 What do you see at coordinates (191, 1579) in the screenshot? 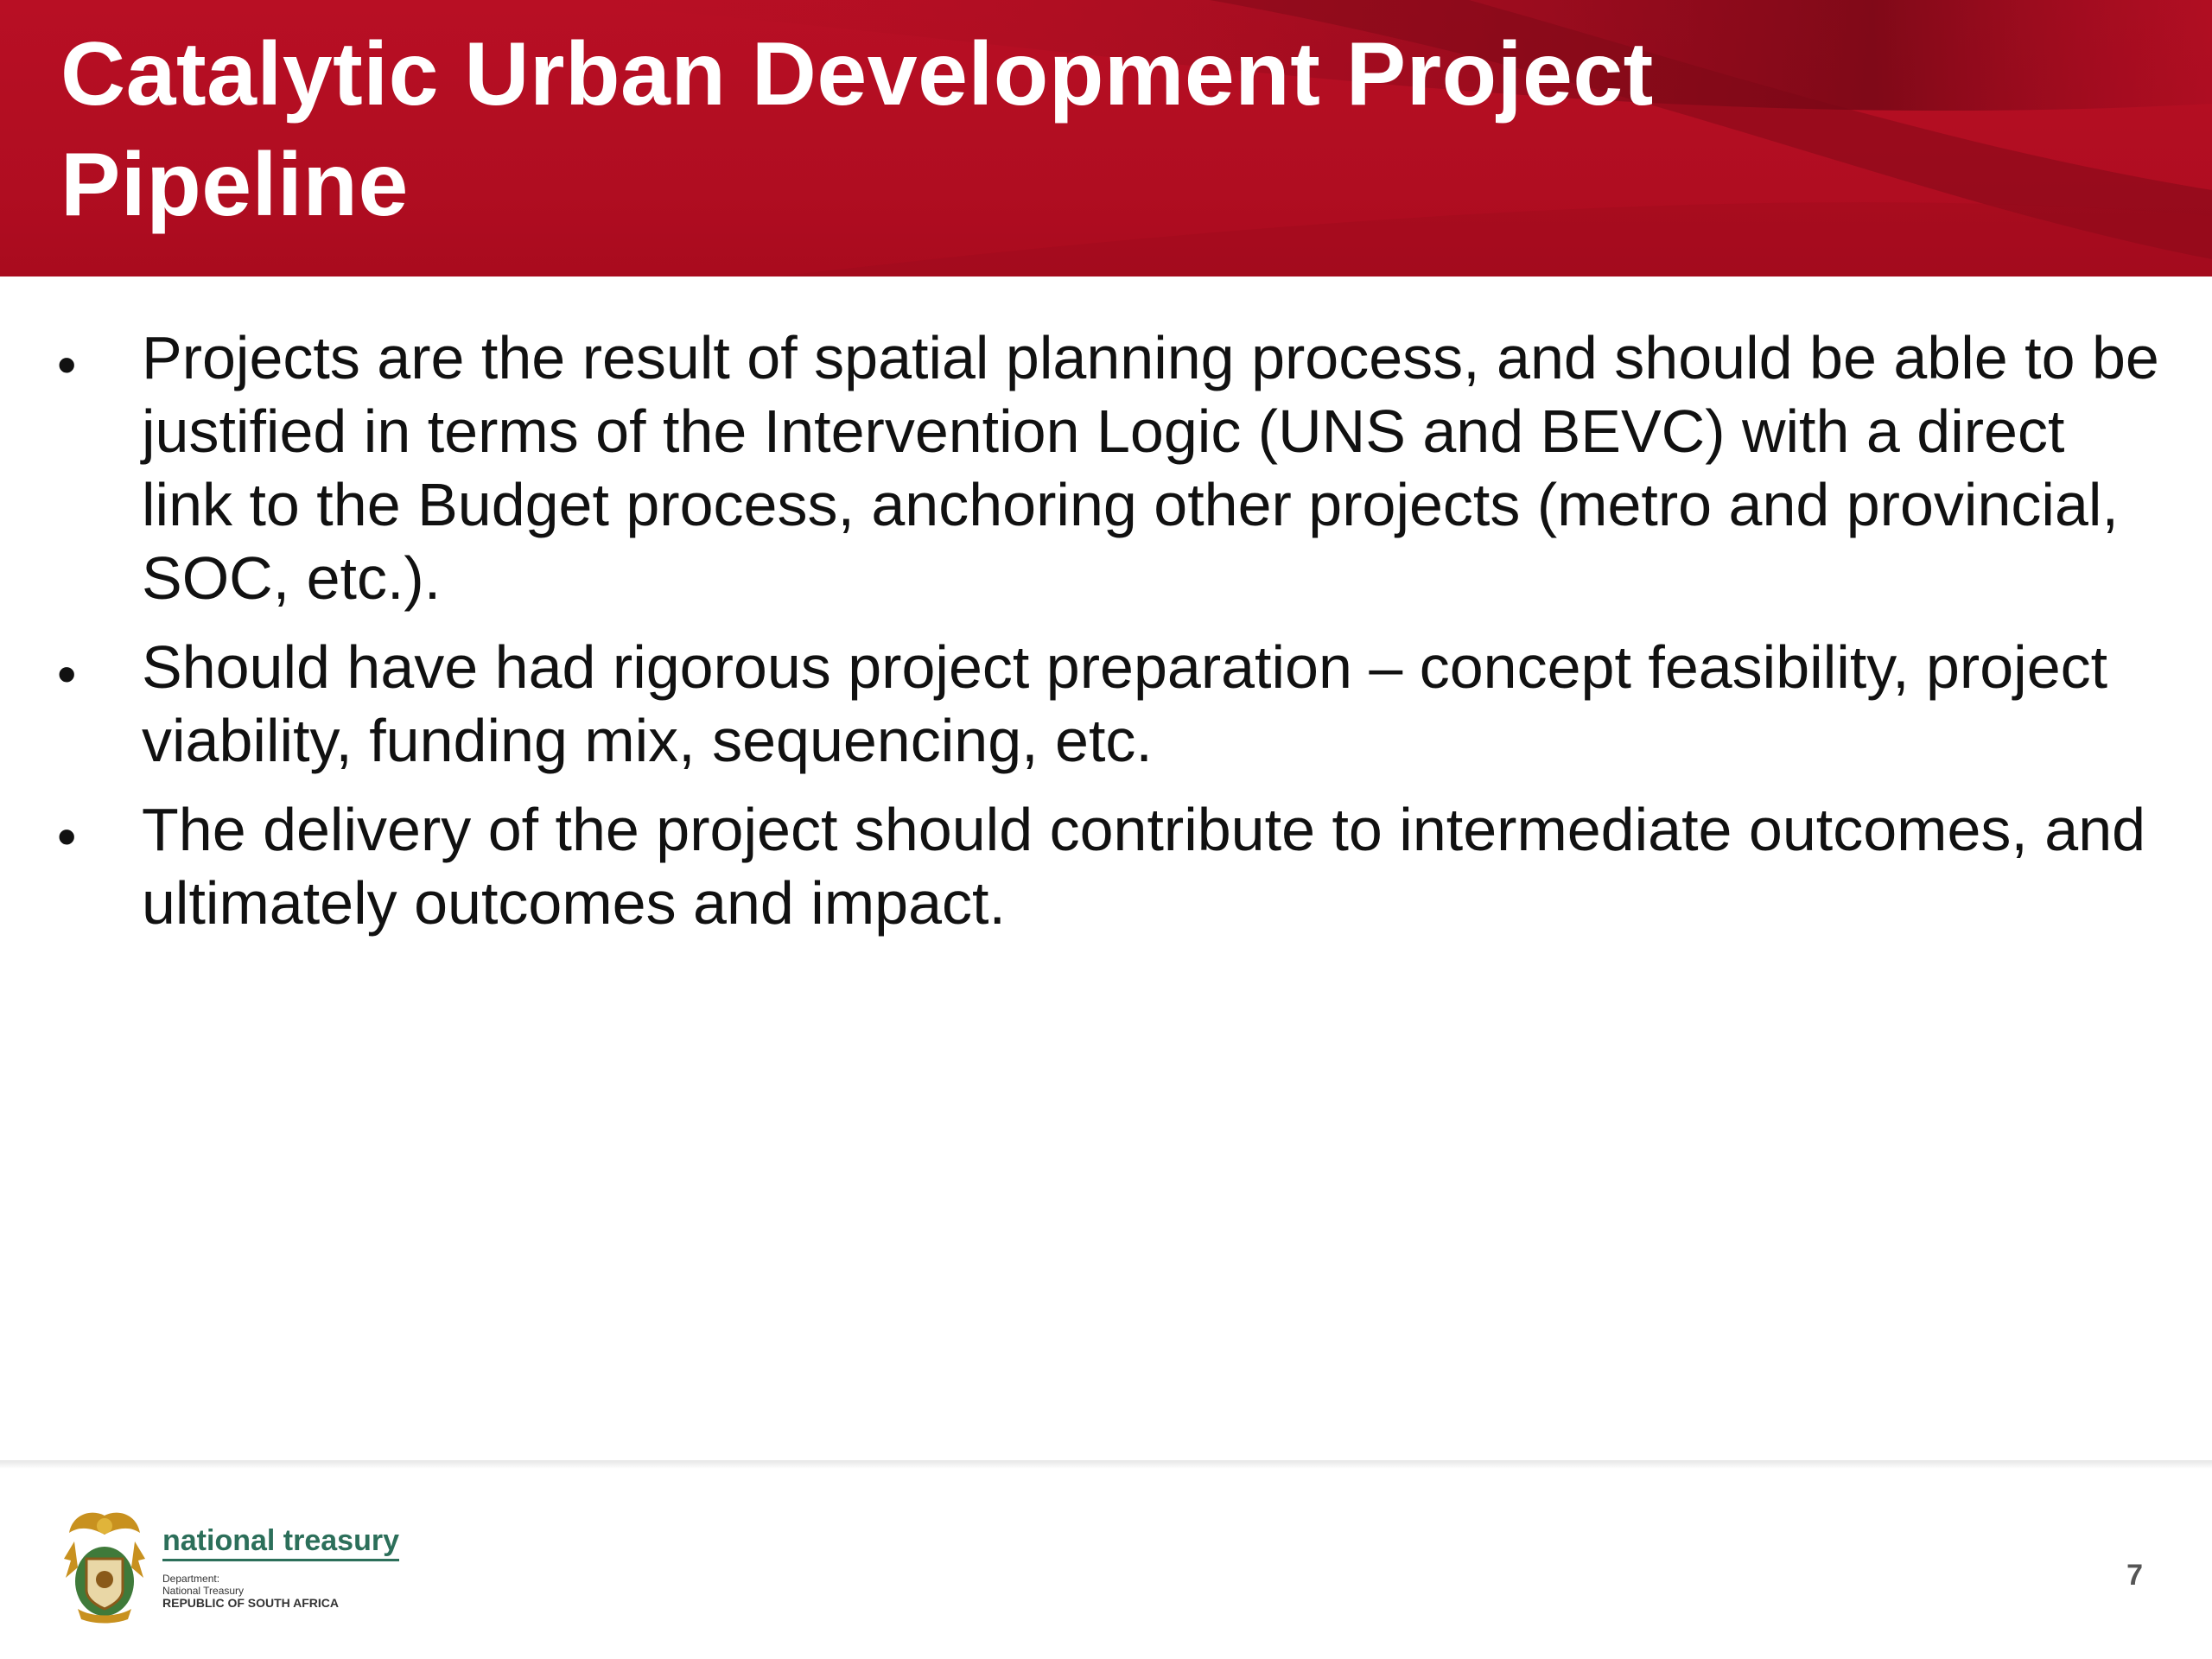
I see `department-label: Department:` at bounding box center [191, 1579].